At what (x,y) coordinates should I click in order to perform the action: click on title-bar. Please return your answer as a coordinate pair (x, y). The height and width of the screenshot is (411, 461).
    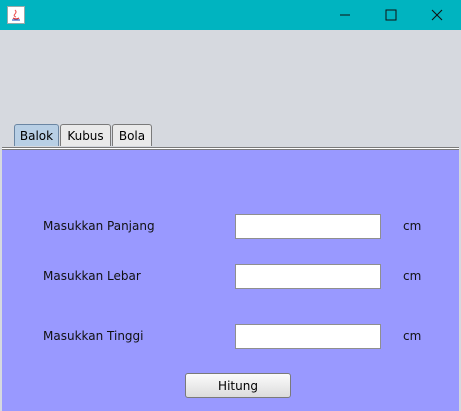
    Looking at the image, I should click on (230, 15).